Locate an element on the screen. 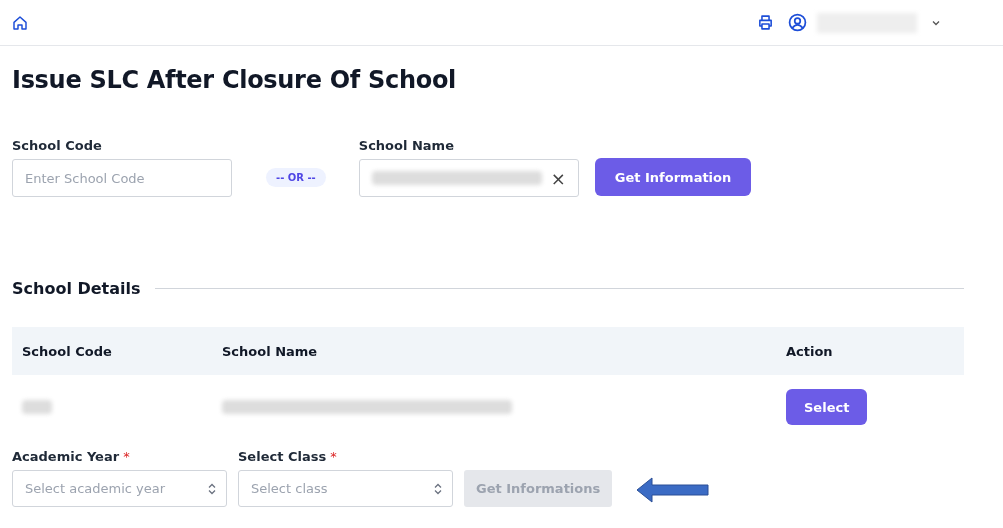 Image resolution: width=1003 pixels, height=528 pixels. school-name-field: × is located at coordinates (468, 178).